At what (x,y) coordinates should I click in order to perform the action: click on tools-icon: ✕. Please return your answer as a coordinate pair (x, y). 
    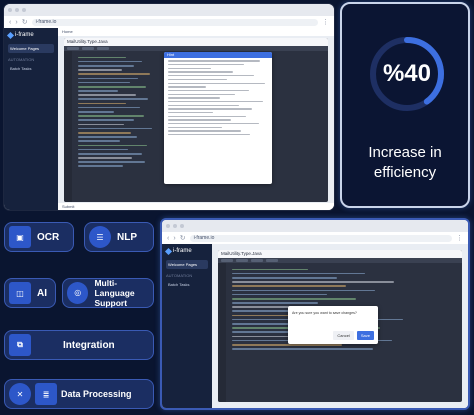
    Looking at the image, I should click on (20, 394).